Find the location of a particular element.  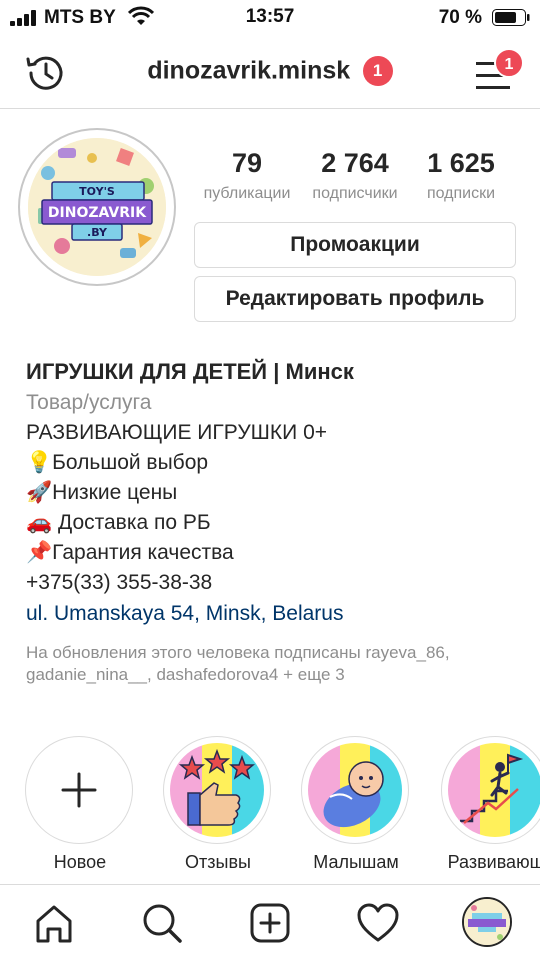

stat-following: 1 625 подписки is located at coordinates (461, 175).